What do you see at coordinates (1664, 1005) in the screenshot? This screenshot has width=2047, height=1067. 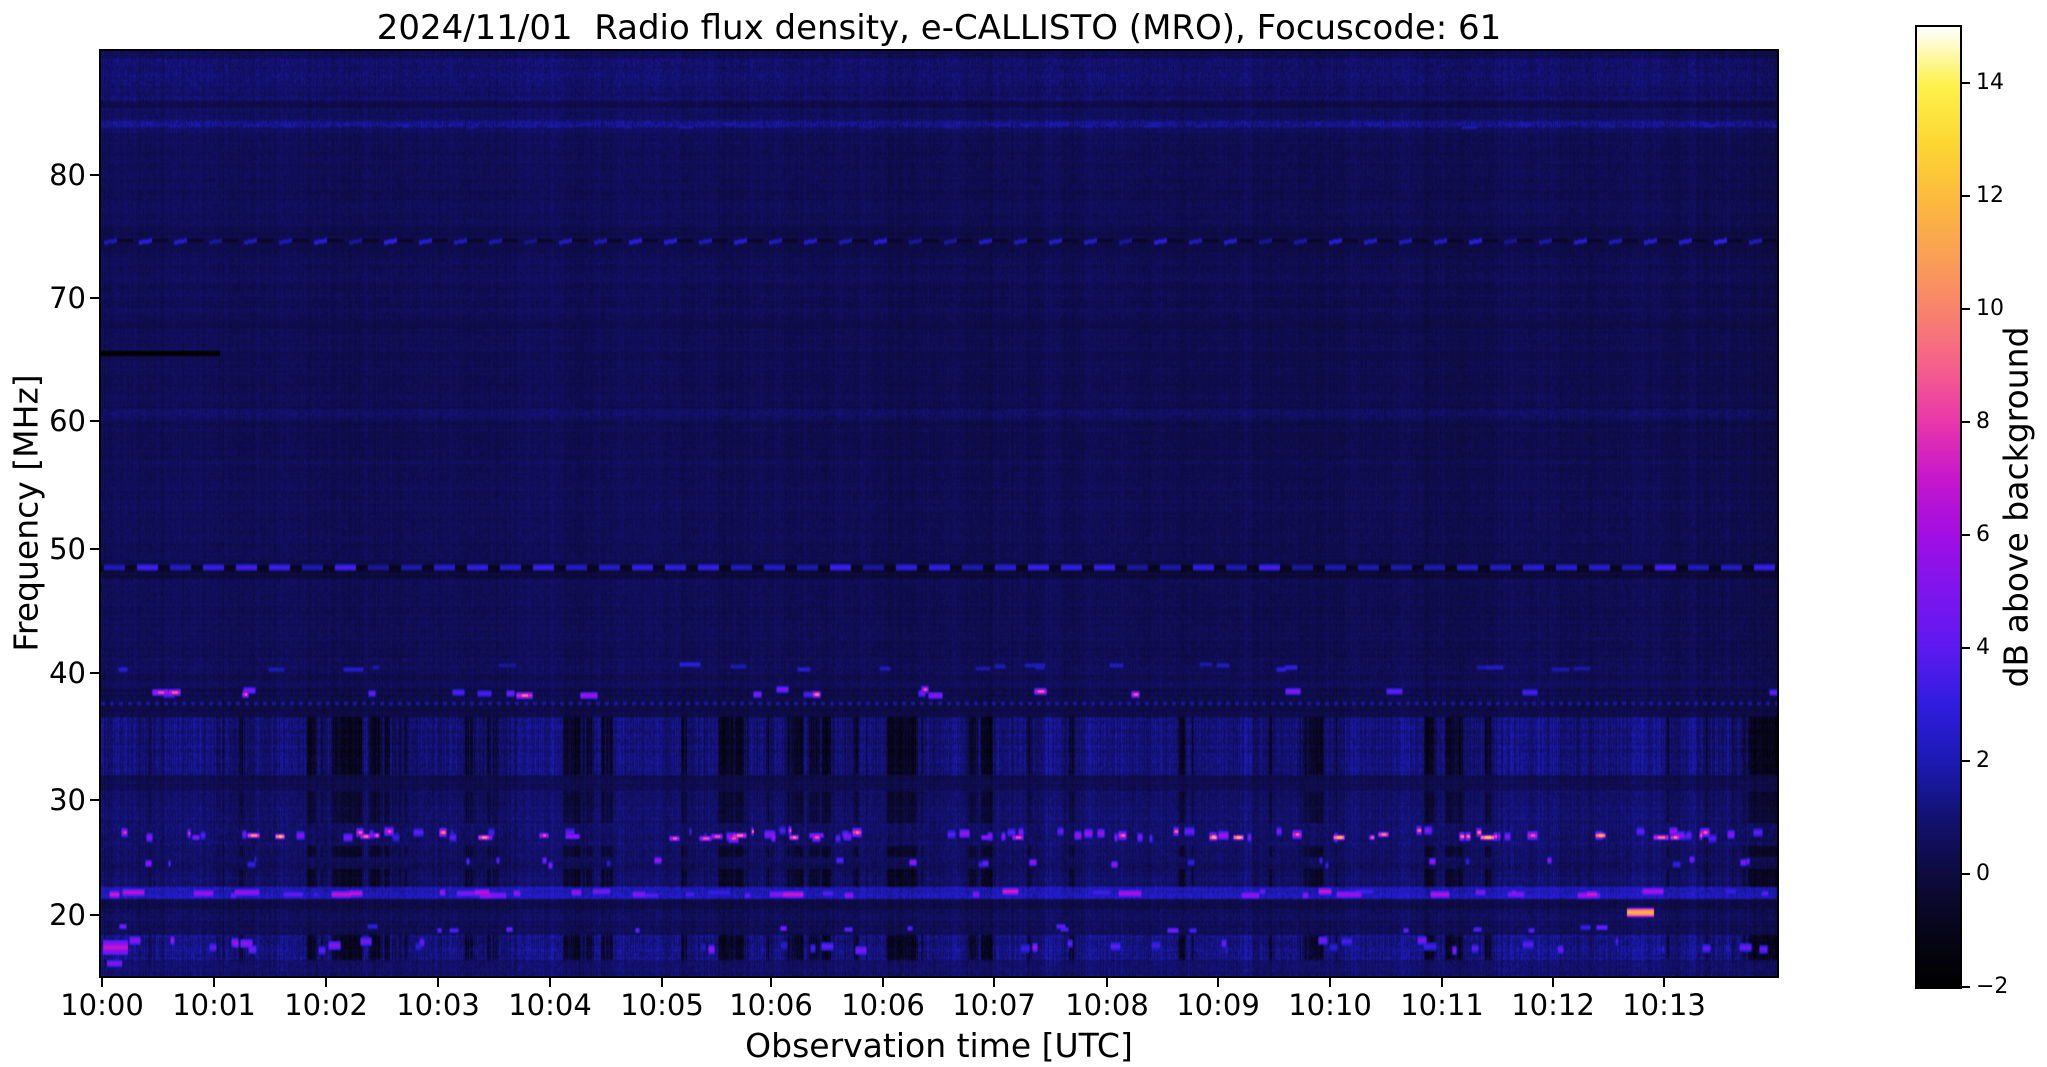 I see `x-tick-label: 10:13` at bounding box center [1664, 1005].